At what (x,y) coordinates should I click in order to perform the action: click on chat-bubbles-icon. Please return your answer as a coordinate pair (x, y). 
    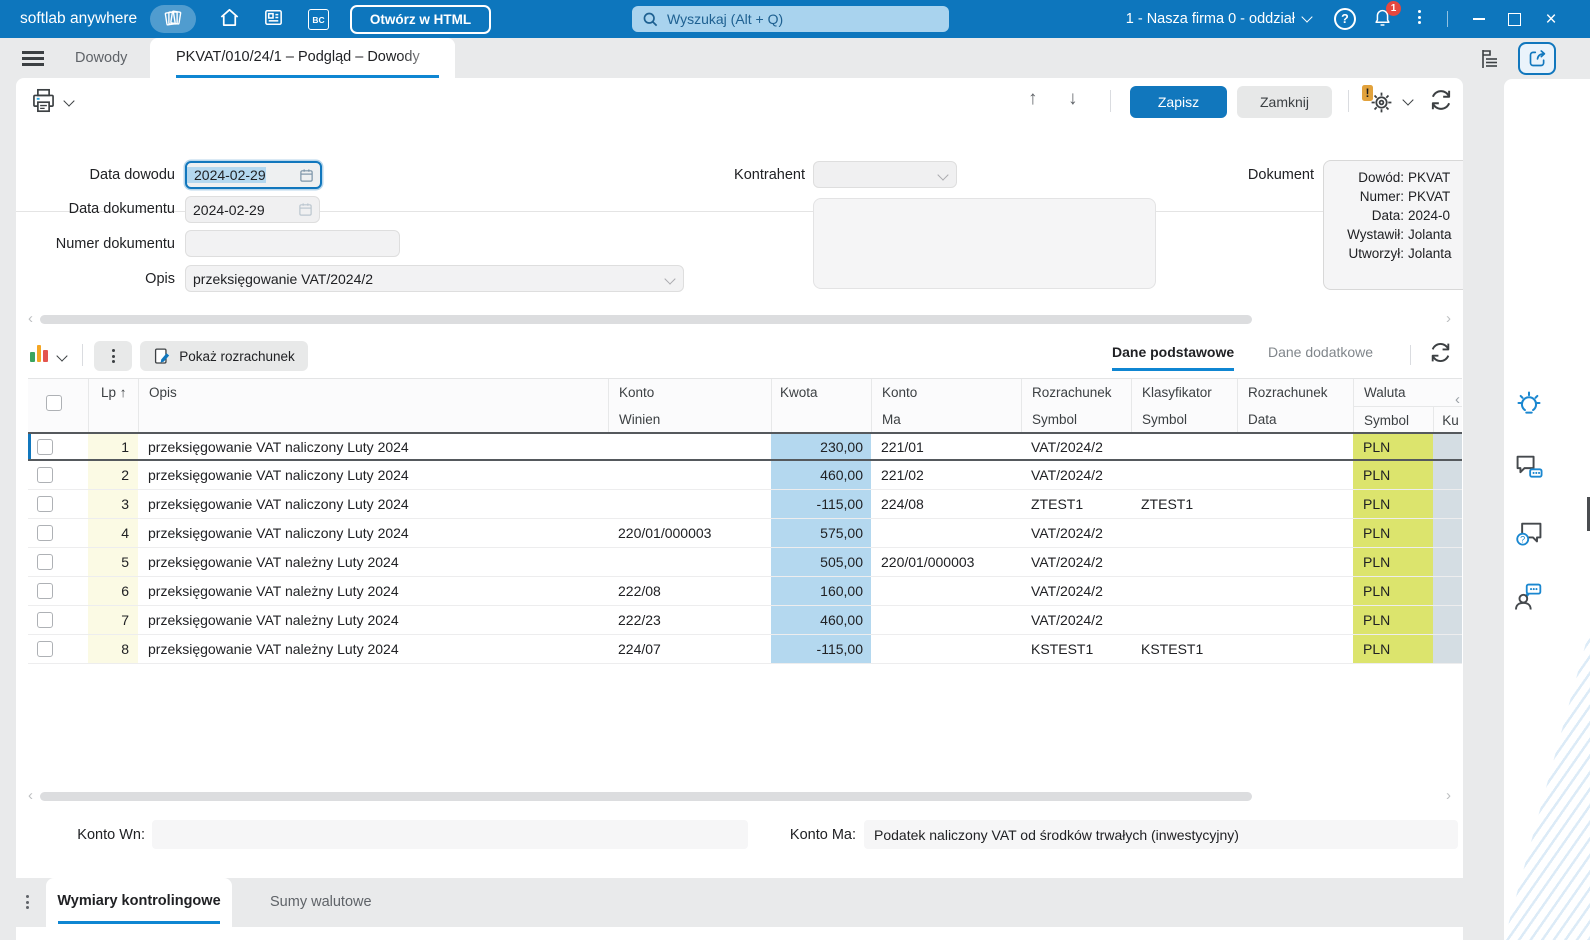
    Looking at the image, I should click on (1529, 466).